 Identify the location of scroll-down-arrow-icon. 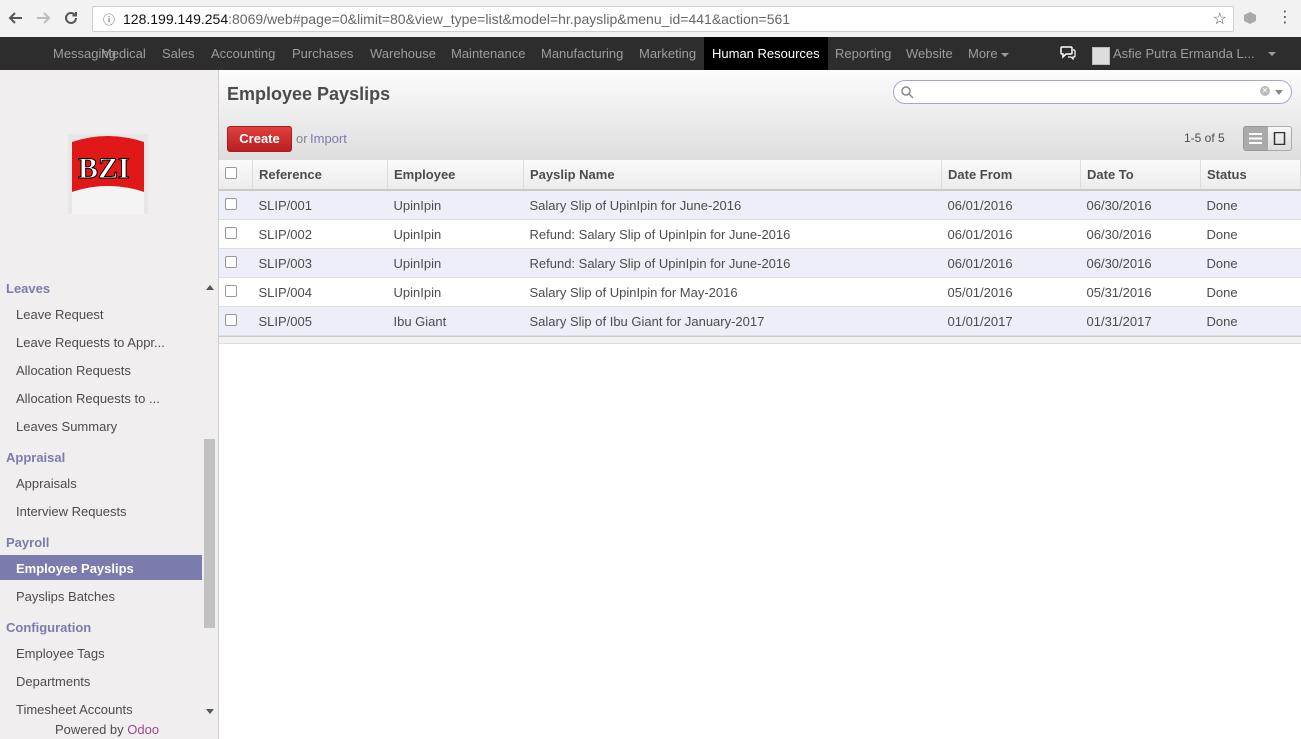
(210, 711).